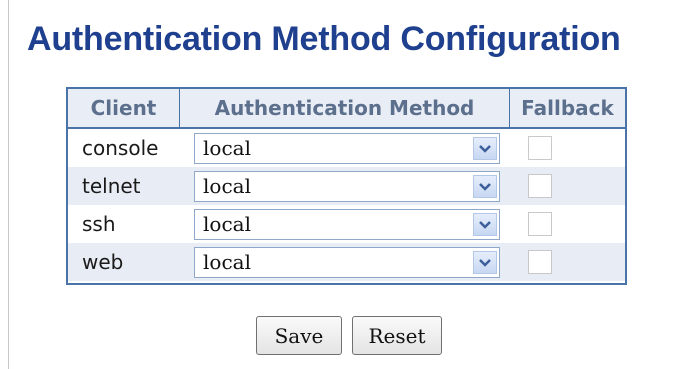  What do you see at coordinates (397, 335) in the screenshot?
I see `reset-button: Reset` at bounding box center [397, 335].